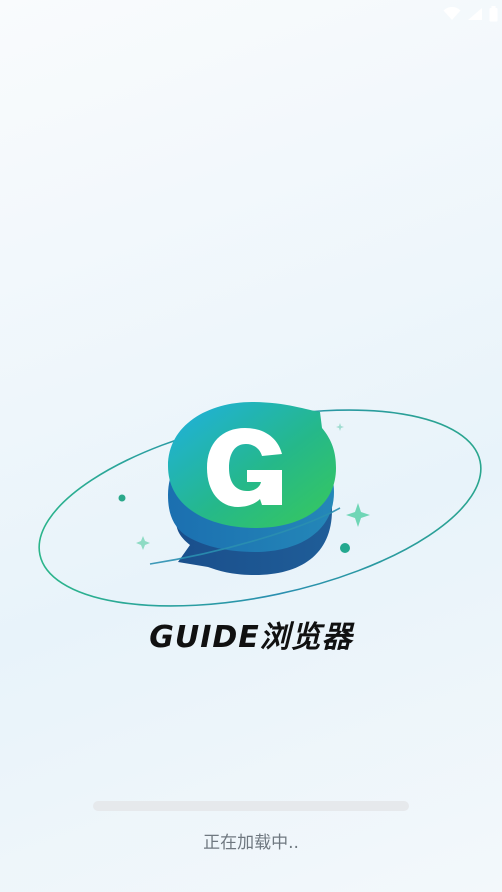  I want to click on logo-bubble, so click(252, 488).